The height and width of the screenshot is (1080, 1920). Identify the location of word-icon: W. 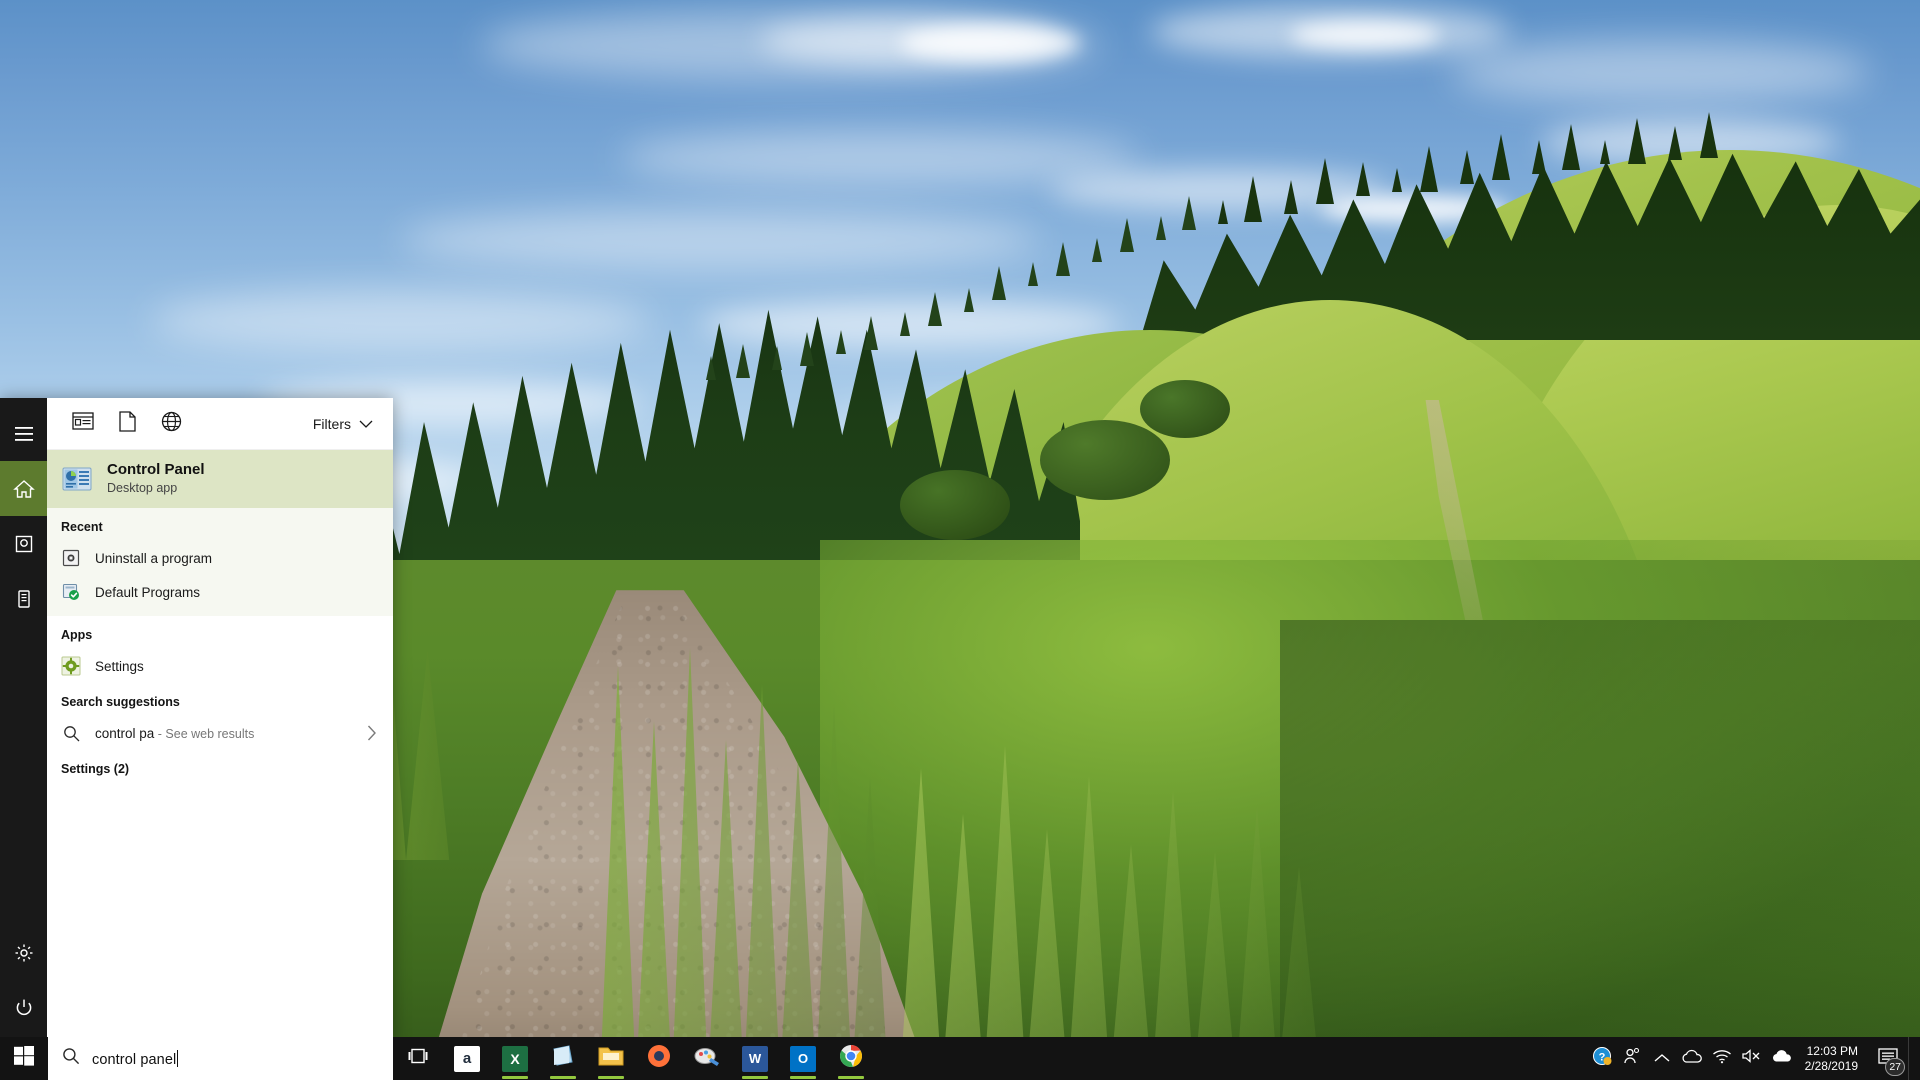
(755, 1058).